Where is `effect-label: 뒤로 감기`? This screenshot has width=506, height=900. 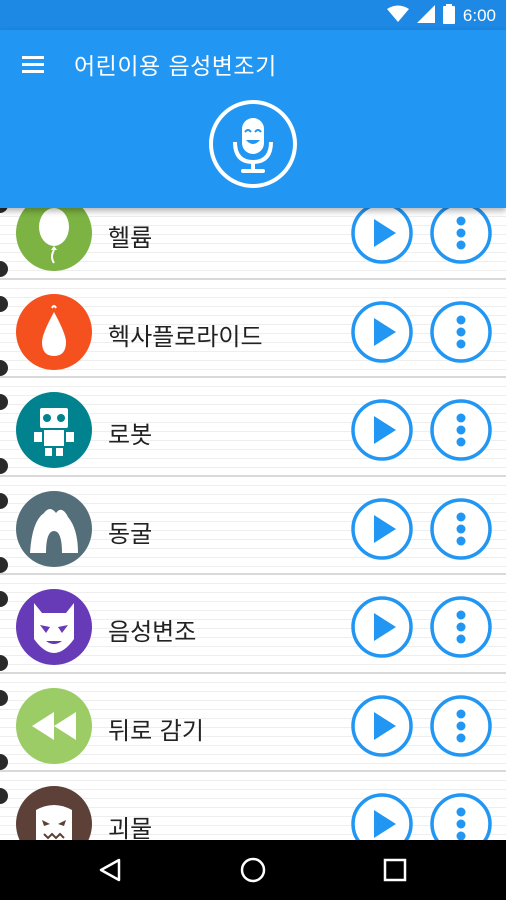
effect-label: 뒤로 감기 is located at coordinates (156, 730).